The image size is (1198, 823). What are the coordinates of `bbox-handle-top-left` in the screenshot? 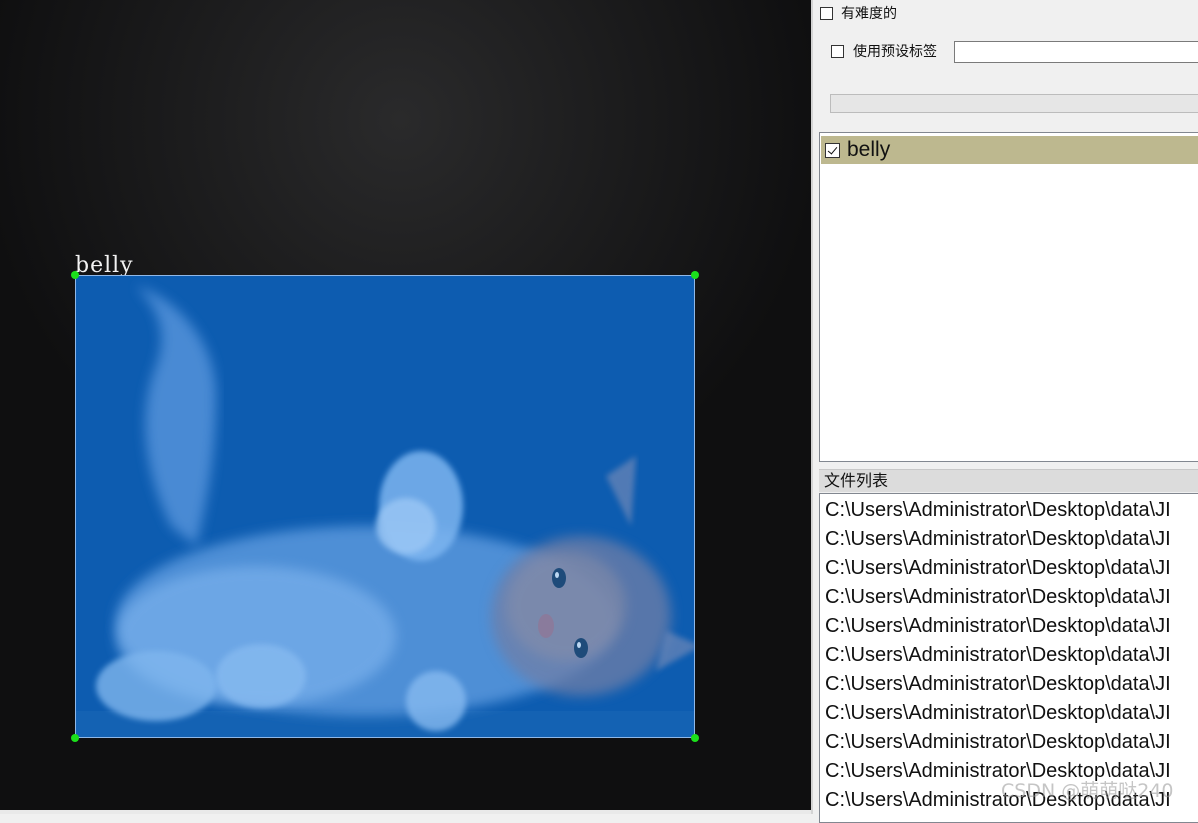 It's located at (75, 275).